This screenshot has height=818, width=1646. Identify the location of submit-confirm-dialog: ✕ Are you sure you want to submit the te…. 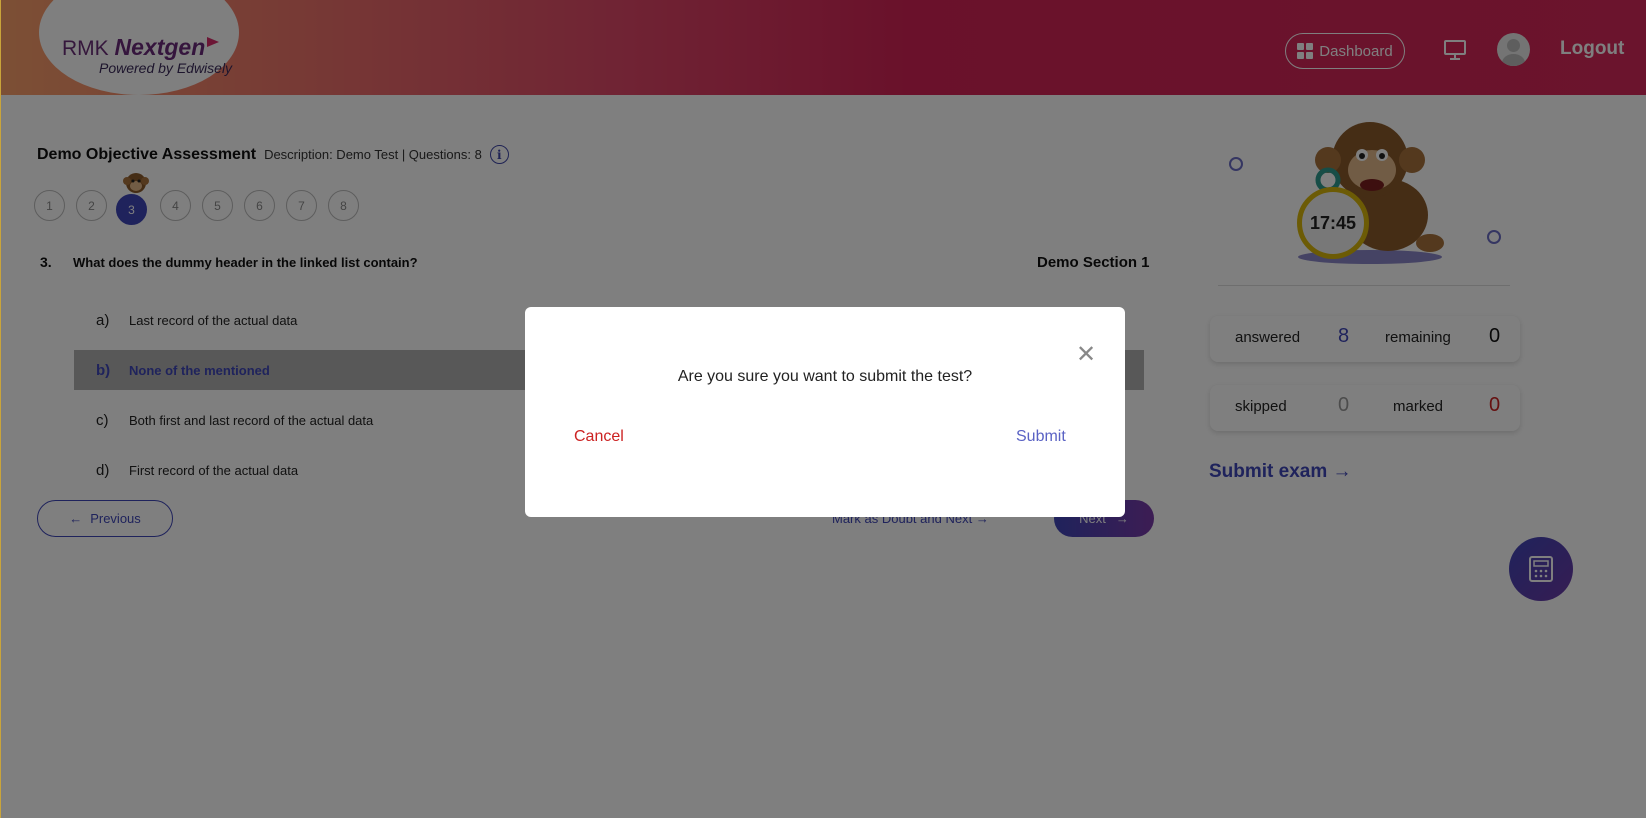
(825, 412).